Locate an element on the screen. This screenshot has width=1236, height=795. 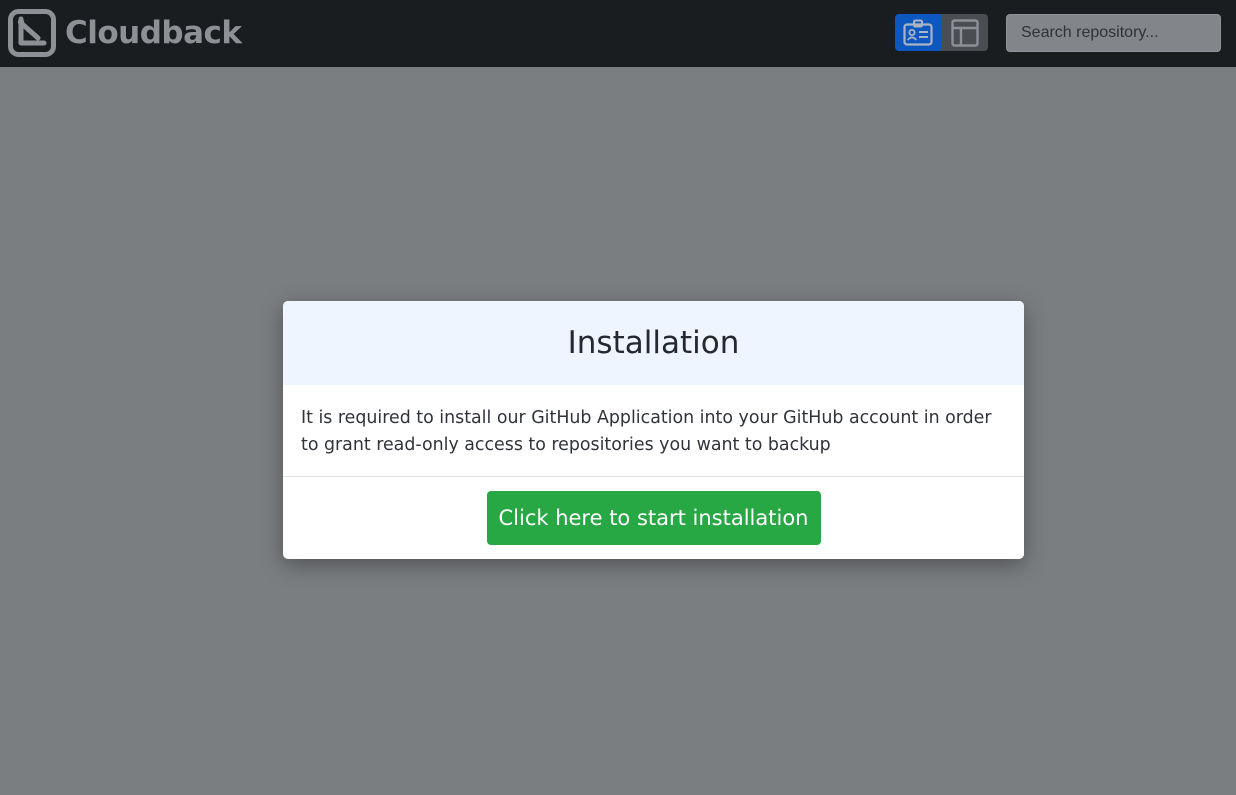
modal-title: Installation is located at coordinates (653, 343).